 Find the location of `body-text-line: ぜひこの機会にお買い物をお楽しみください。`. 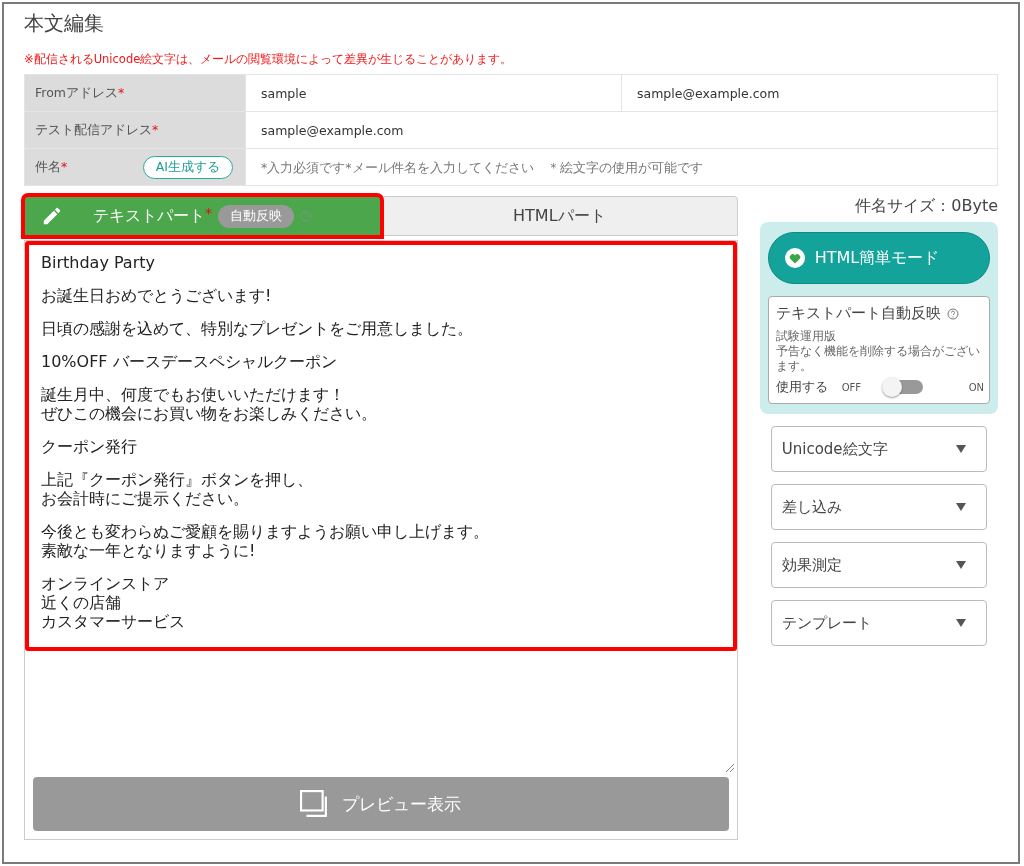

body-text-line: ぜひこの機会にお買い物をお楽しみください。 is located at coordinates (209, 413).